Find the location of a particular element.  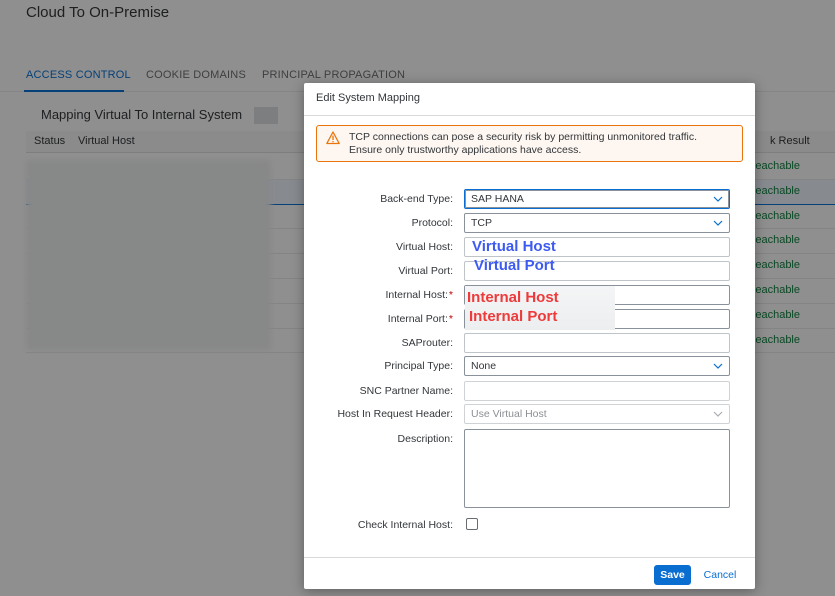

internal-port-label: Internal Port:* is located at coordinates (420, 319).